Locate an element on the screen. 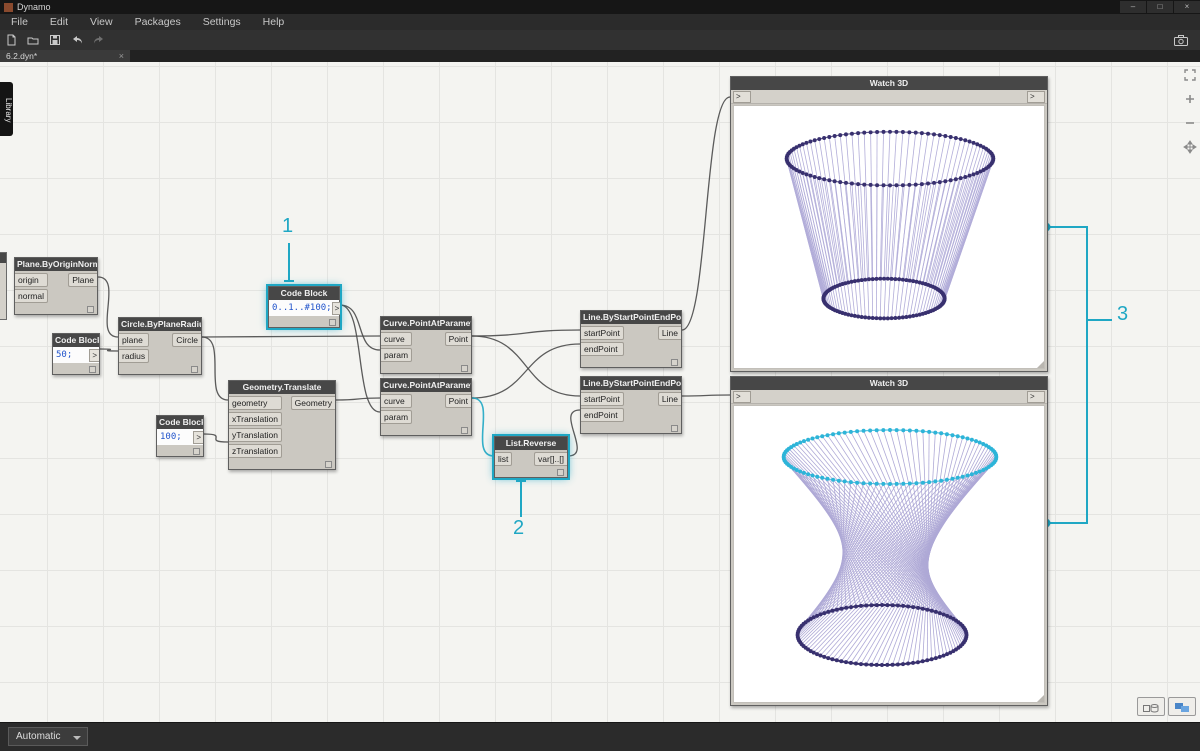 This screenshot has width=1200, height=751. input-port-normal: normal is located at coordinates (31, 296).